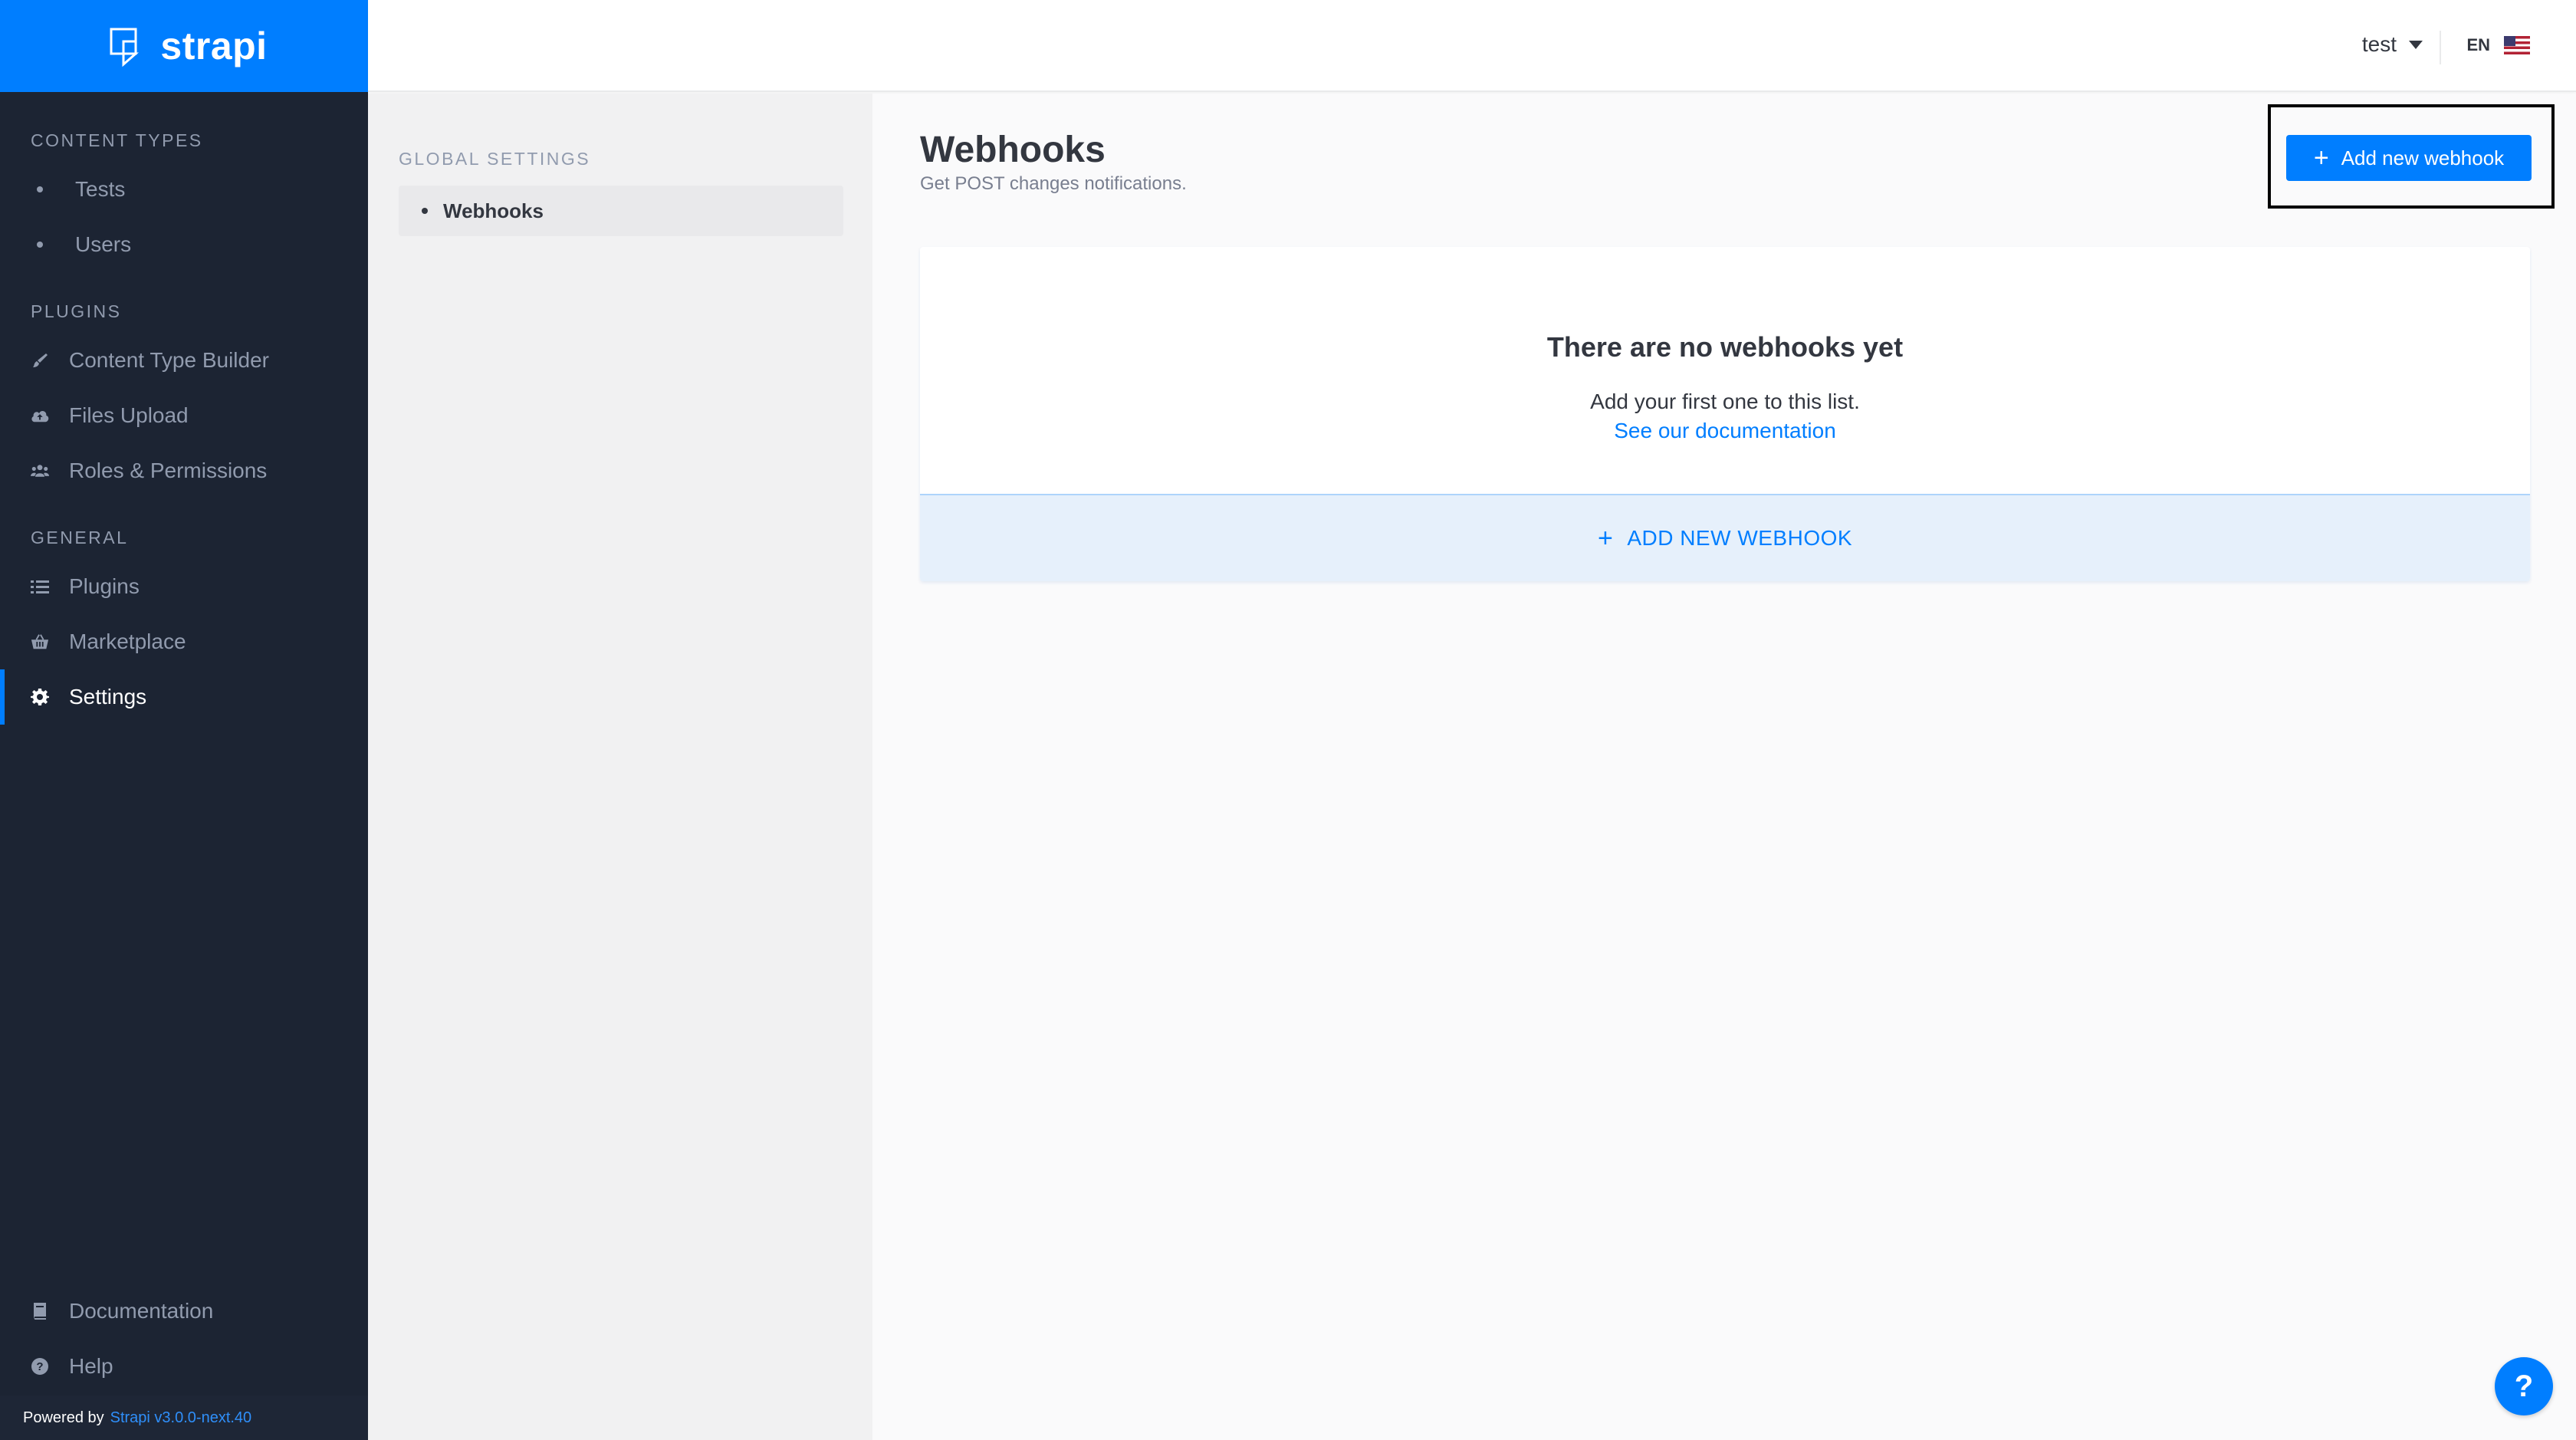 This screenshot has height=1440, width=2576. I want to click on sidebar-item-roles-permissions: Roles & Permissions, so click(184, 470).